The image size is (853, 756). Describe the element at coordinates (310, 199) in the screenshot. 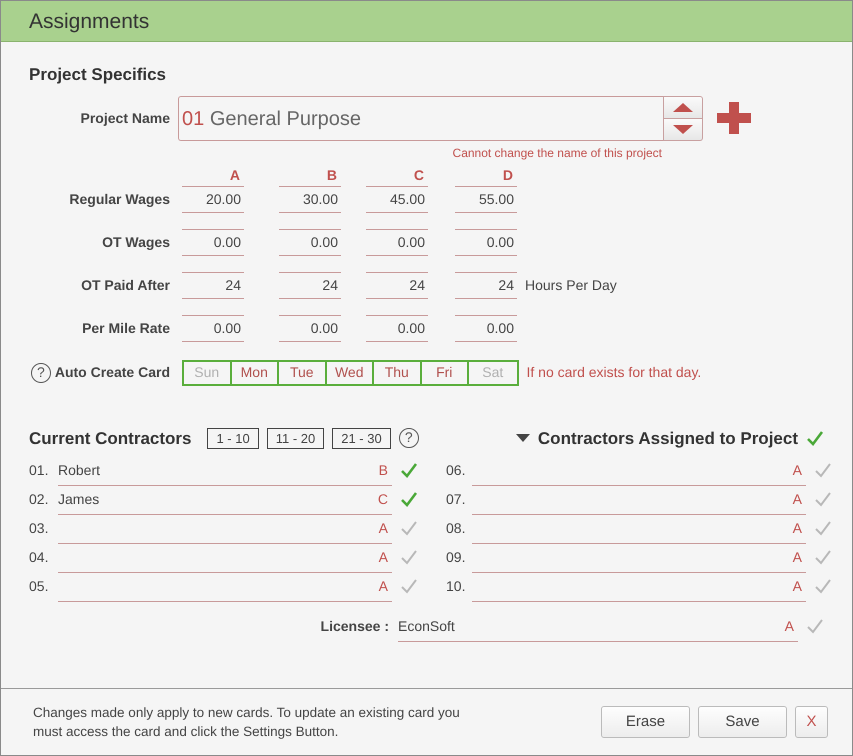

I see `value-field: 30.00` at that location.